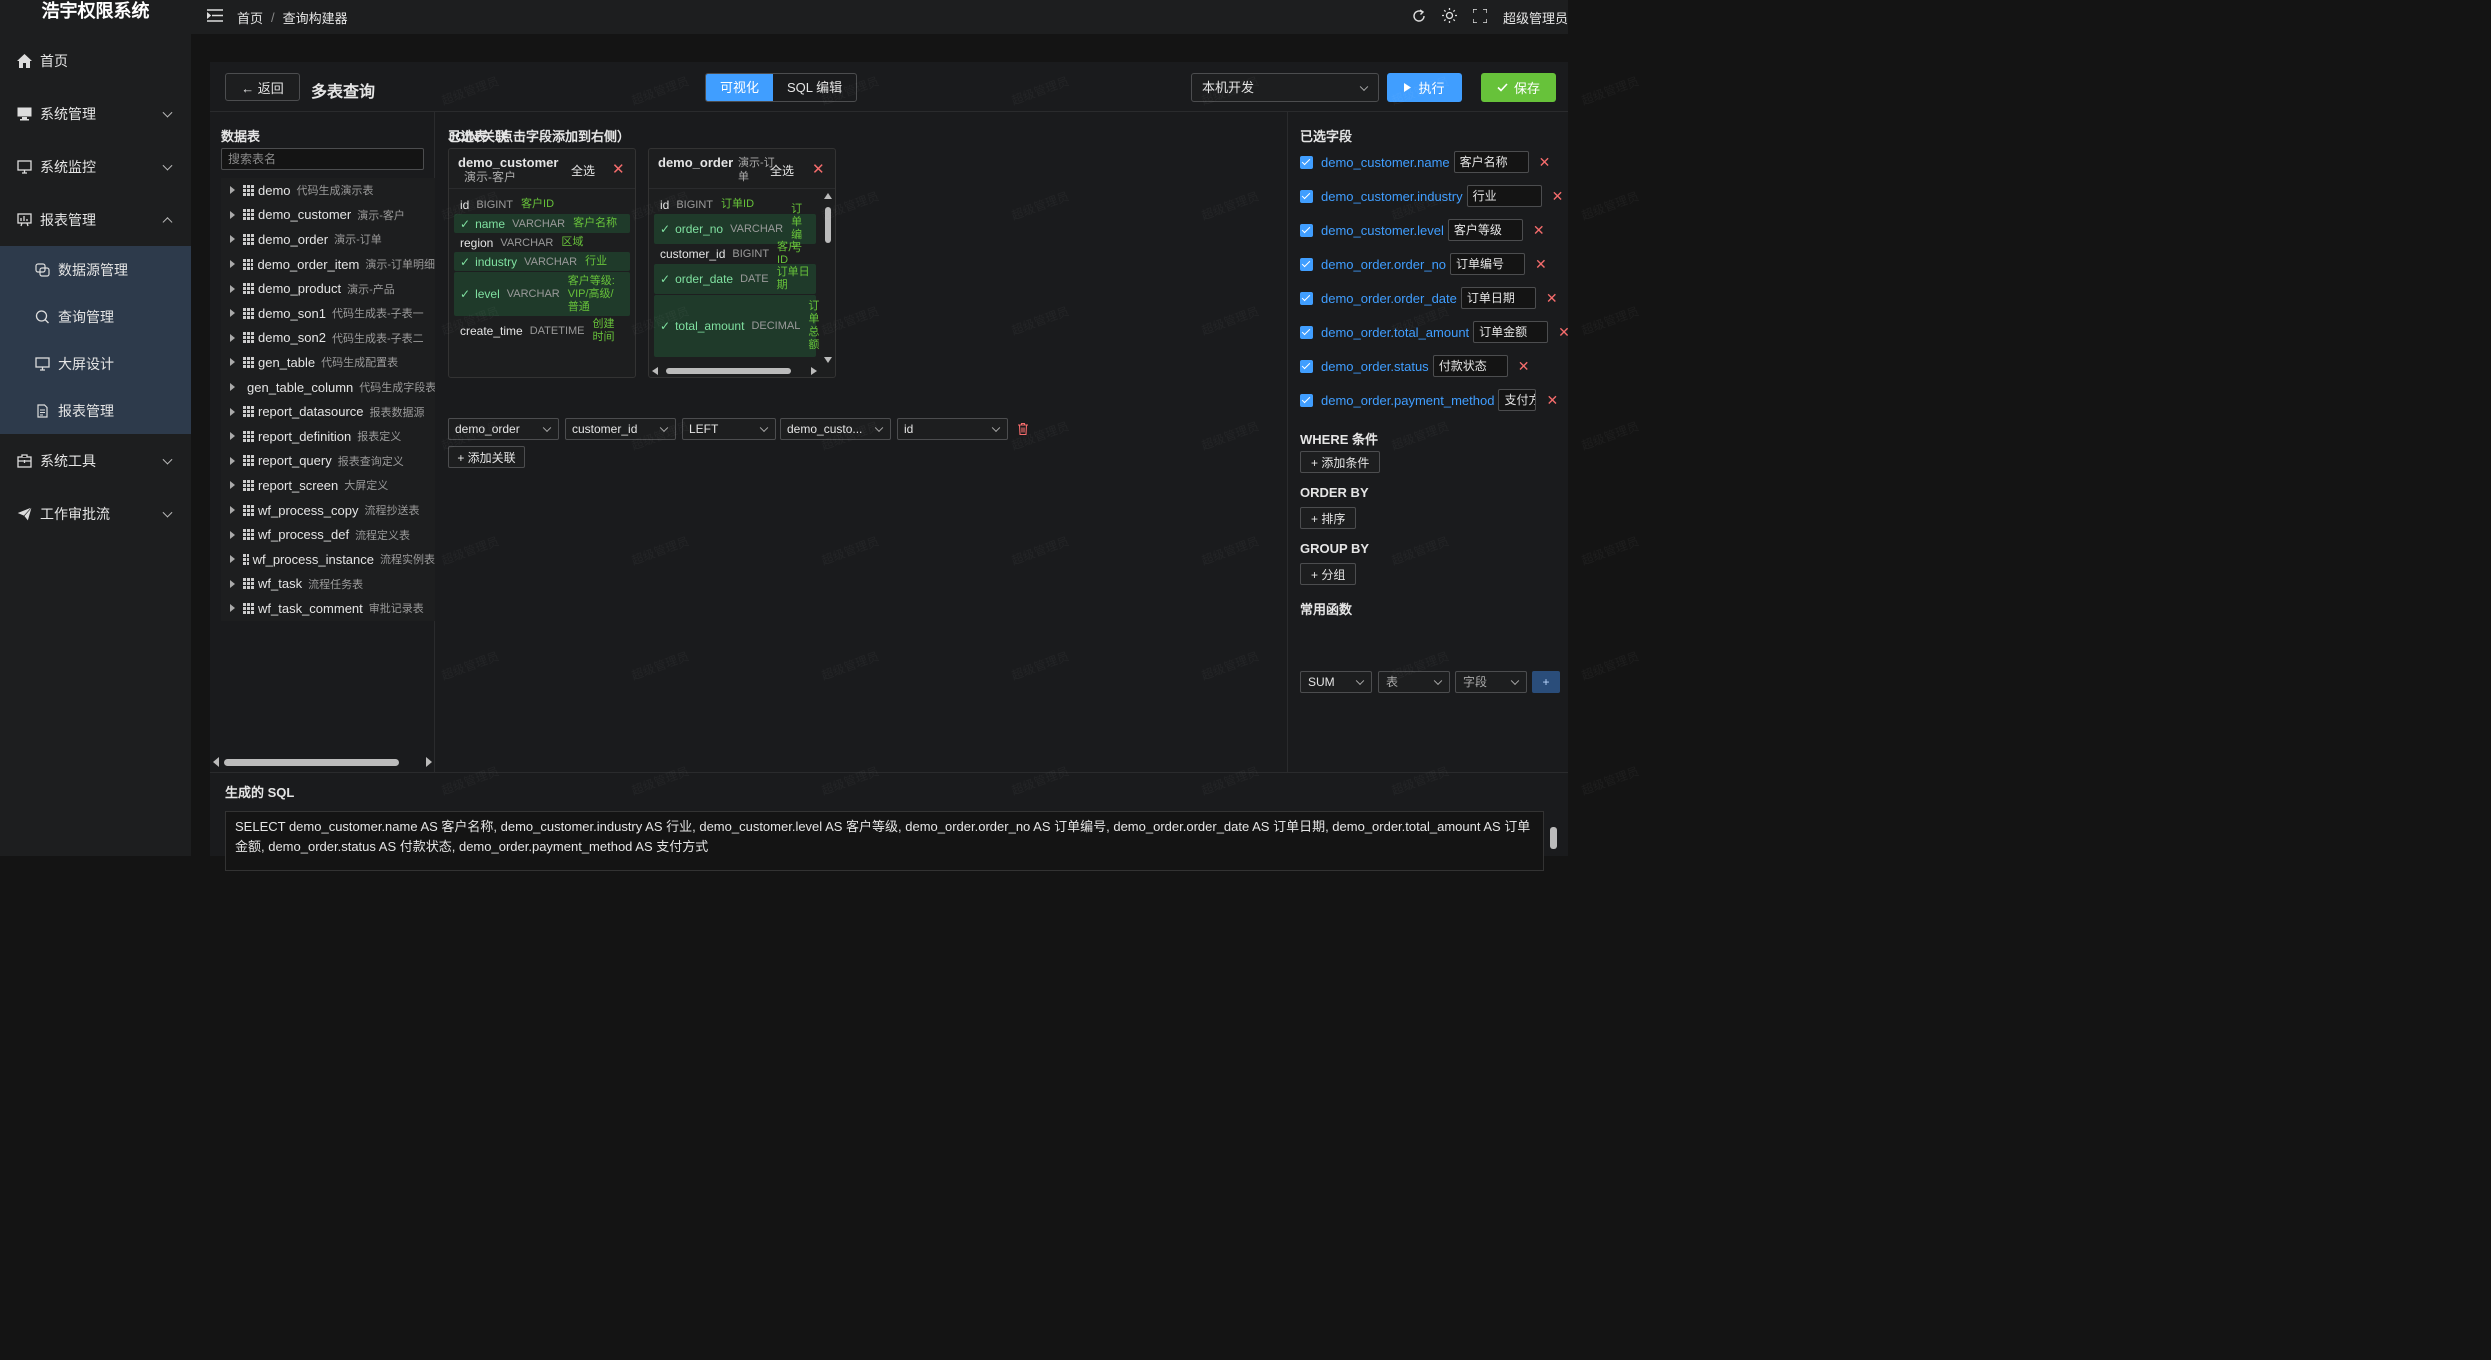 The width and height of the screenshot is (2491, 1360). I want to click on field-alias-input: 客户等级, so click(1485, 230).